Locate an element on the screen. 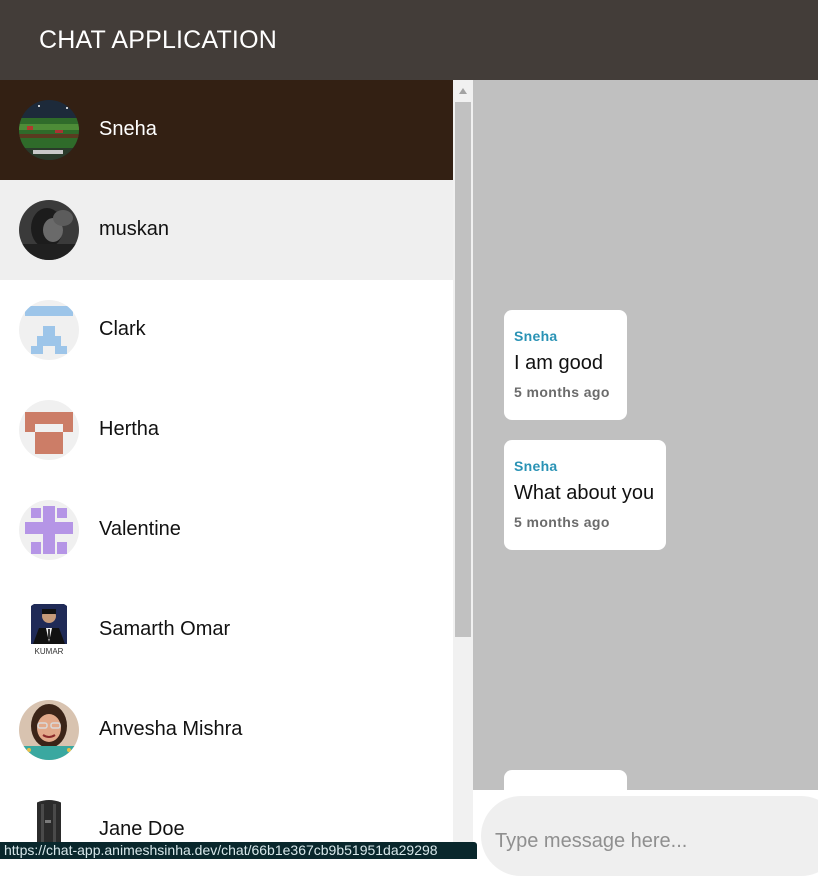  app-header: CHAT APPLICATION is located at coordinates (409, 40).